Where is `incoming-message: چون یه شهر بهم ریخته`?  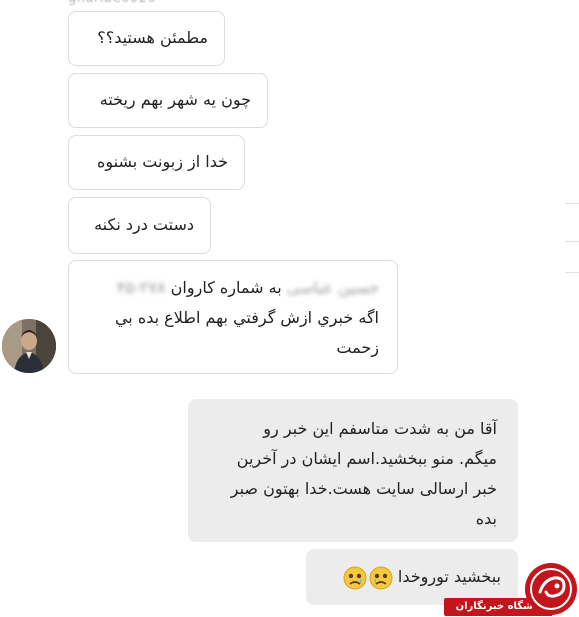
incoming-message: چون یه شهر بهم ریخته is located at coordinates (168, 100).